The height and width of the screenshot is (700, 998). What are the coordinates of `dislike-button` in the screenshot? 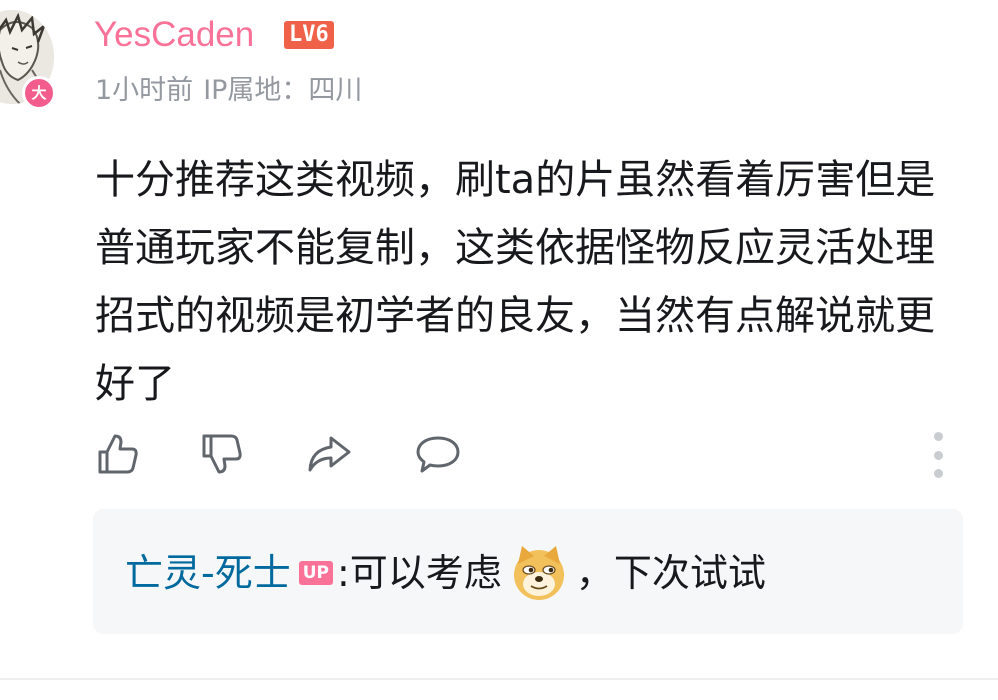 It's located at (222, 454).